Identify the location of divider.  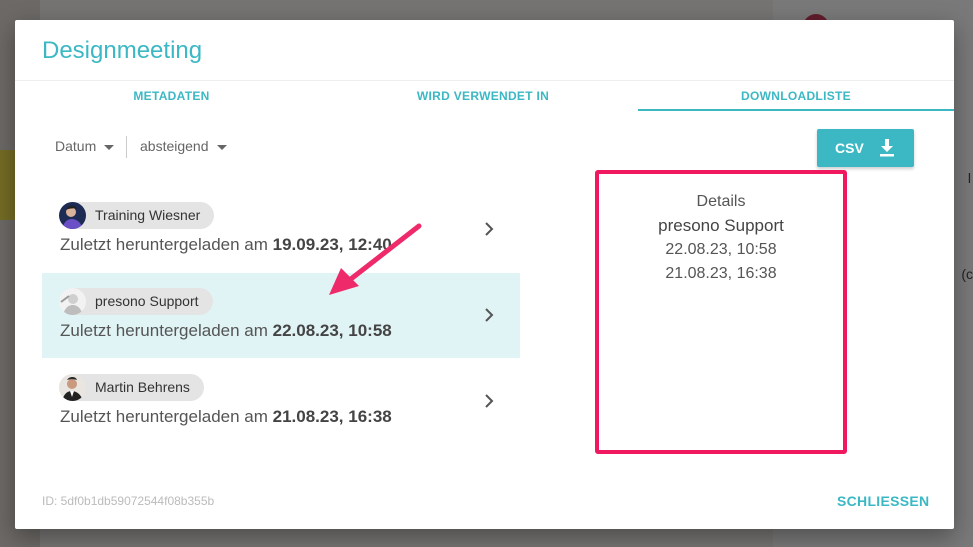
(126, 147).